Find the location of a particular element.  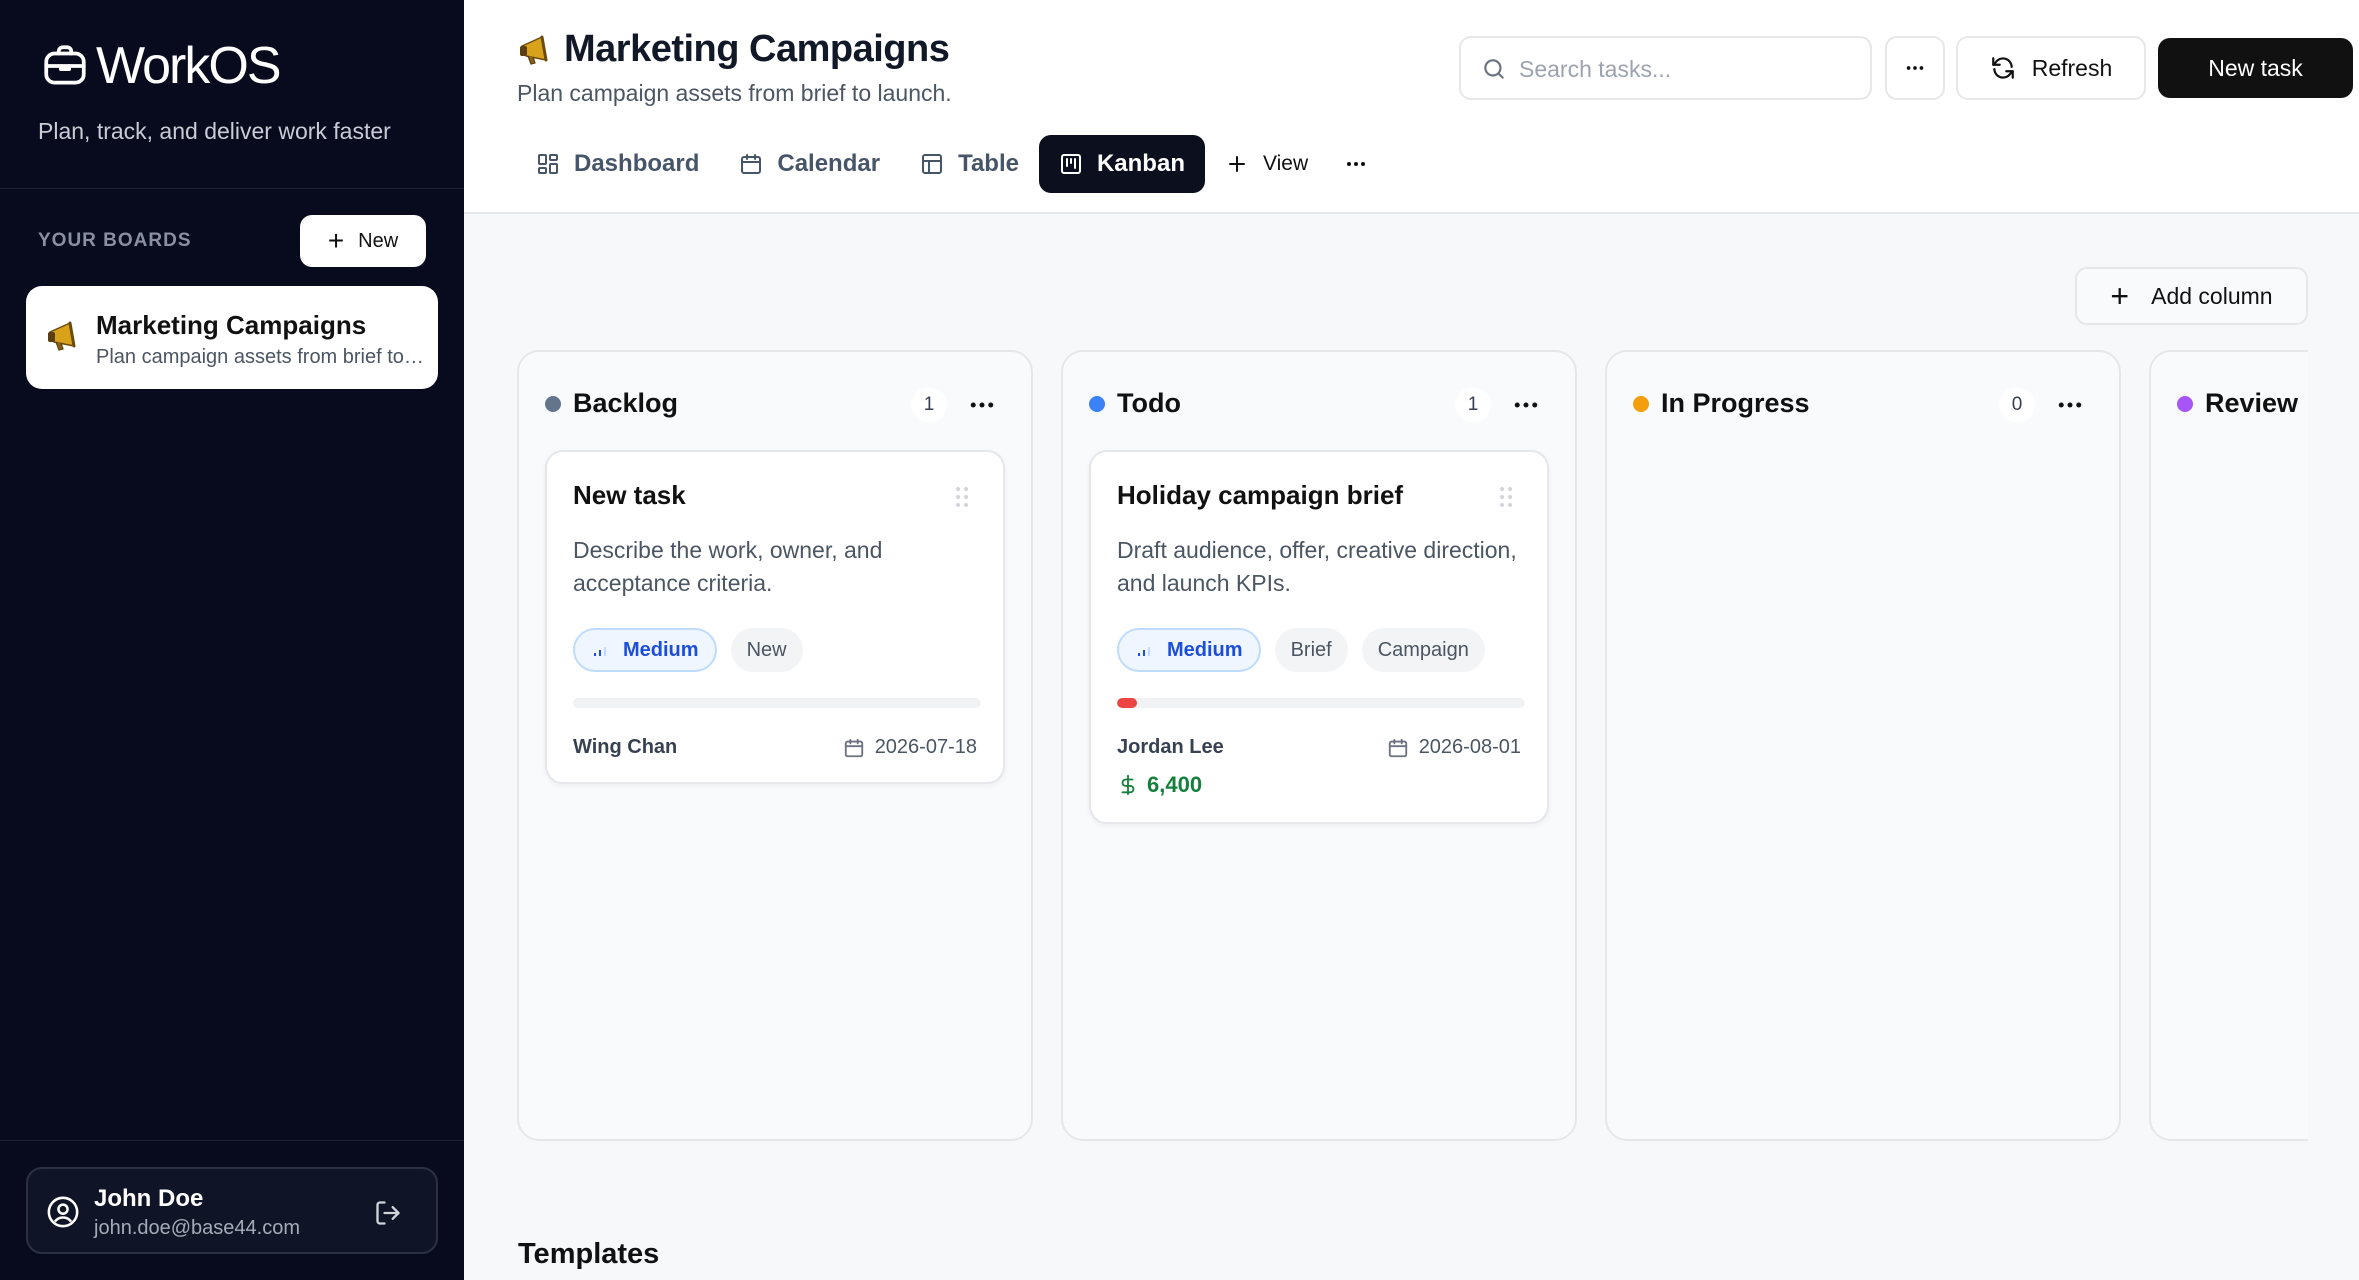

user-email: john.doe@base44.com is located at coordinates (197, 1228).